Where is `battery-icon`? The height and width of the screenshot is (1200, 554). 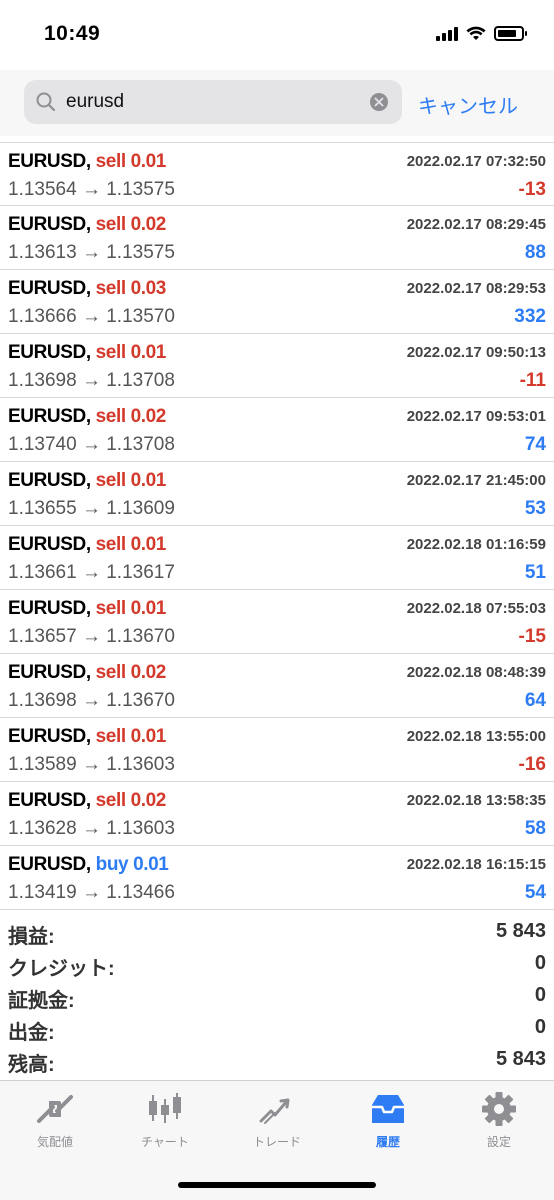
battery-icon is located at coordinates (510, 33).